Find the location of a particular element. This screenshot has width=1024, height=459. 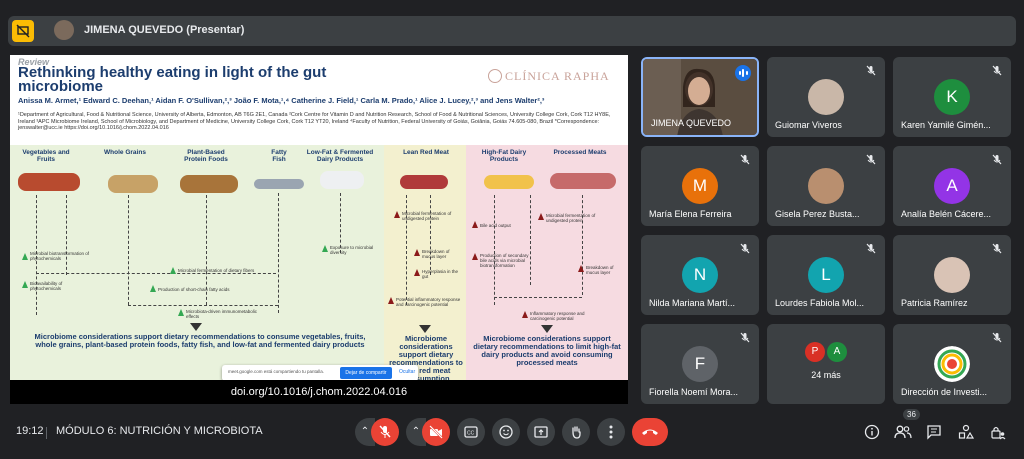

activities-icon is located at coordinates (966, 431).